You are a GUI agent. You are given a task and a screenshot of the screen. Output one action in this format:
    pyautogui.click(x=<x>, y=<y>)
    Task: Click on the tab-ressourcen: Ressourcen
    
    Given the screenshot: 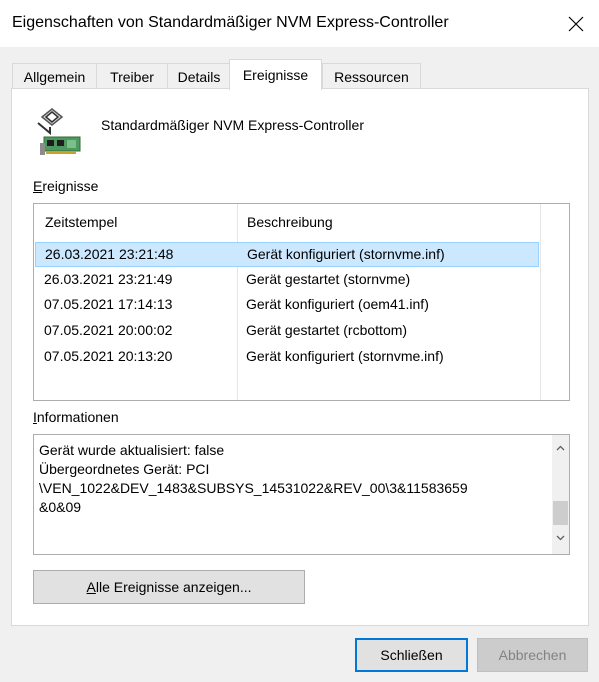 What is the action you would take?
    pyautogui.click(x=371, y=76)
    